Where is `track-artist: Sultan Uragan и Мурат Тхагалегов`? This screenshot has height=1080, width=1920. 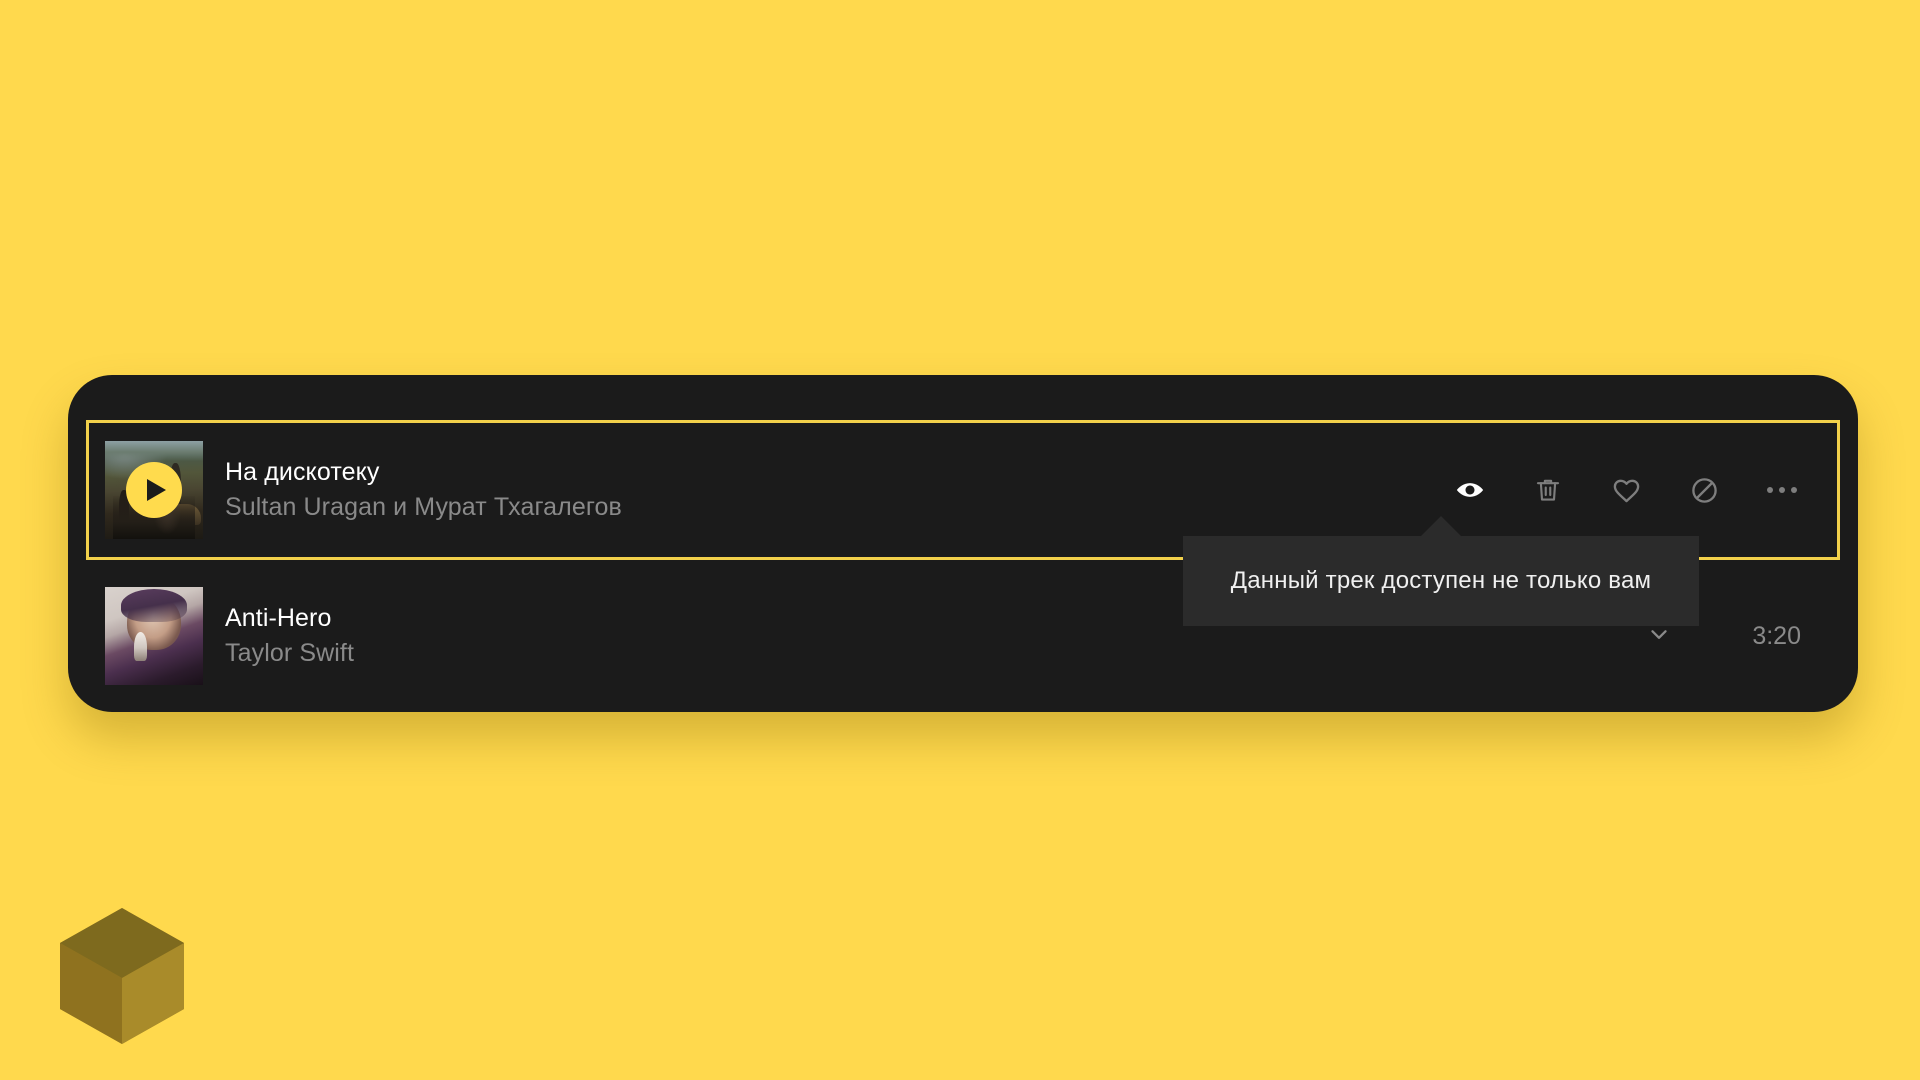 track-artist: Sultan Uragan и Мурат Тхагалегов is located at coordinates (423, 506).